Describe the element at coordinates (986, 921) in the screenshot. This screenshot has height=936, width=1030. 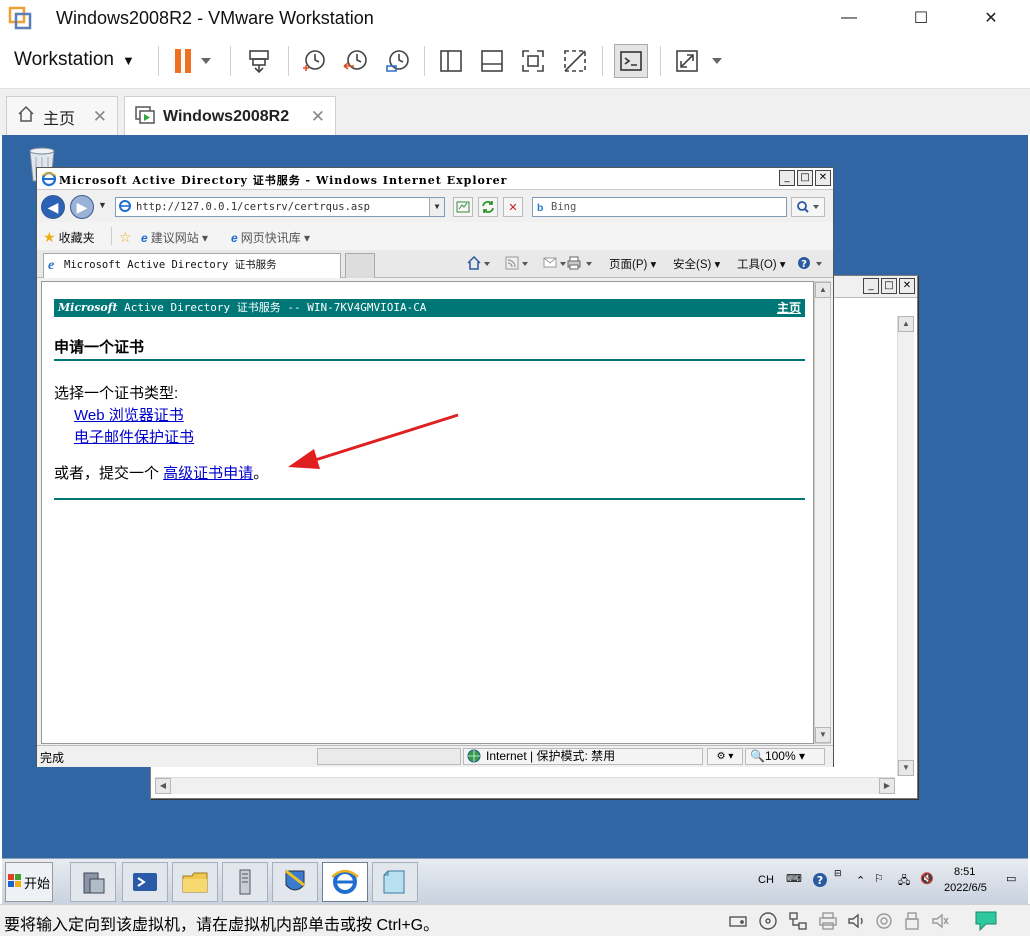
I see `message-log-icon` at that location.